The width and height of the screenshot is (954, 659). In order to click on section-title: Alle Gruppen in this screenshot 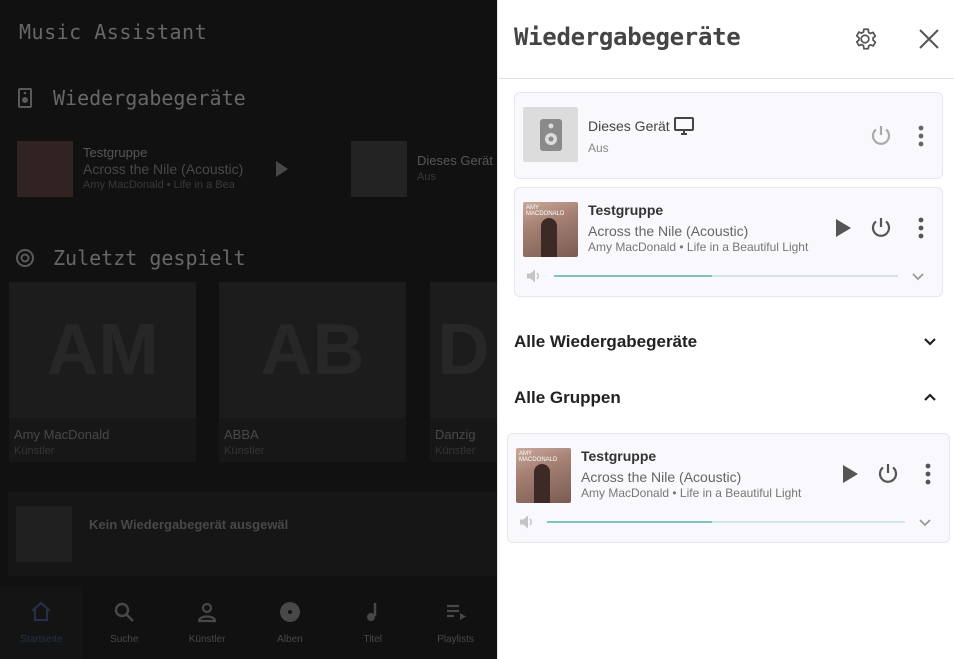, I will do `click(567, 397)`.